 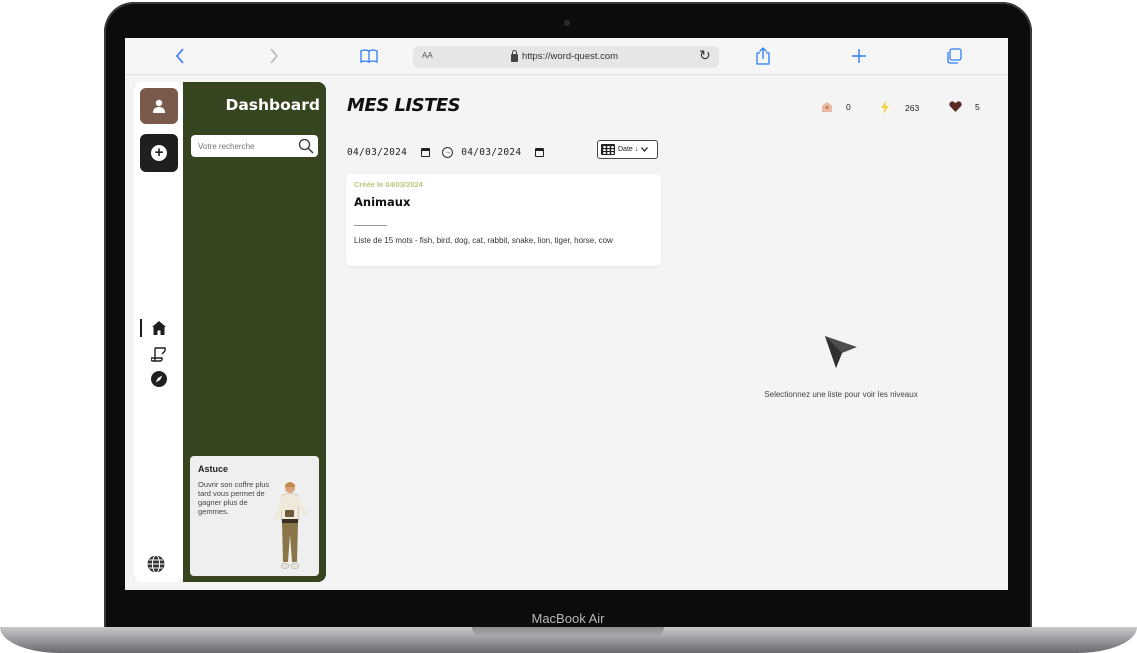 I want to click on laptop-notch, so click(x=568, y=631).